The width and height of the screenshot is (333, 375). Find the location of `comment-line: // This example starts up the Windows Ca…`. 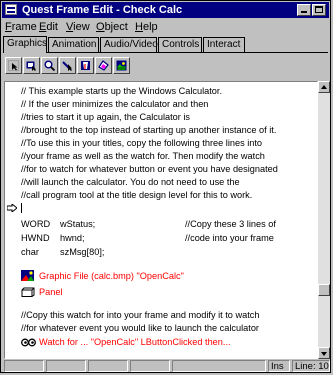

comment-line: // This example starts up the Windows Ca… is located at coordinates (122, 91).